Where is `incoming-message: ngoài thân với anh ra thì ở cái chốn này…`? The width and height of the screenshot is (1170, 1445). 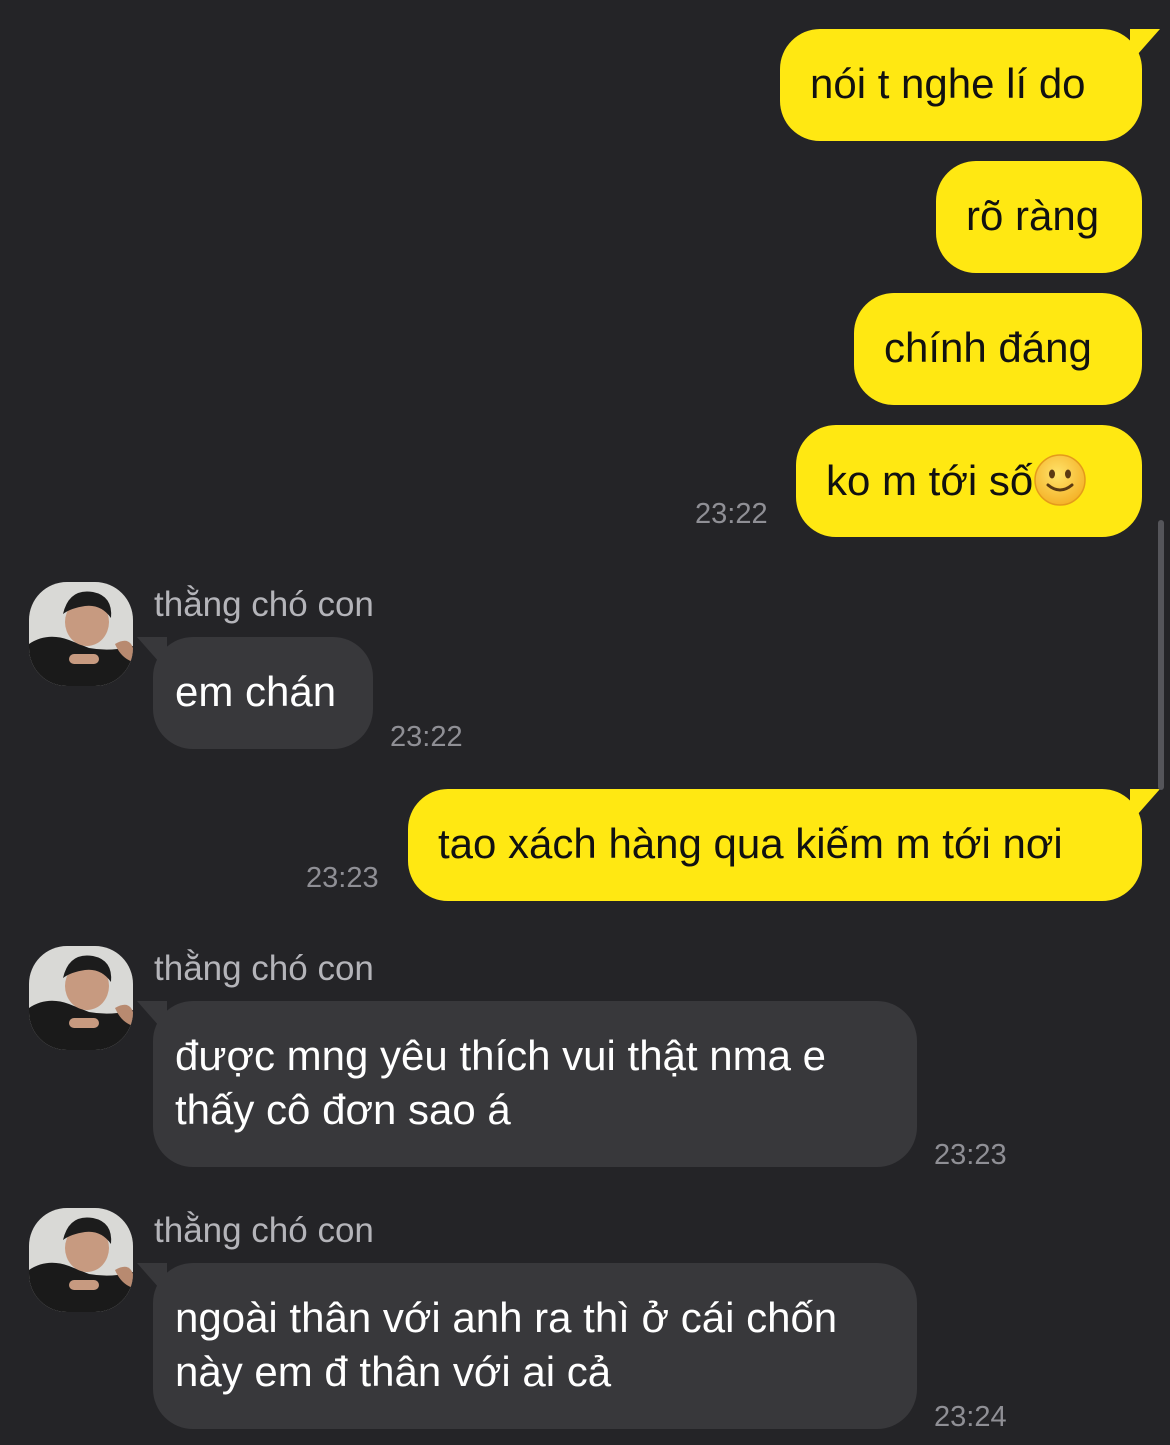 incoming-message: ngoài thân với anh ra thì ở cái chốn này… is located at coordinates (527, 1346).